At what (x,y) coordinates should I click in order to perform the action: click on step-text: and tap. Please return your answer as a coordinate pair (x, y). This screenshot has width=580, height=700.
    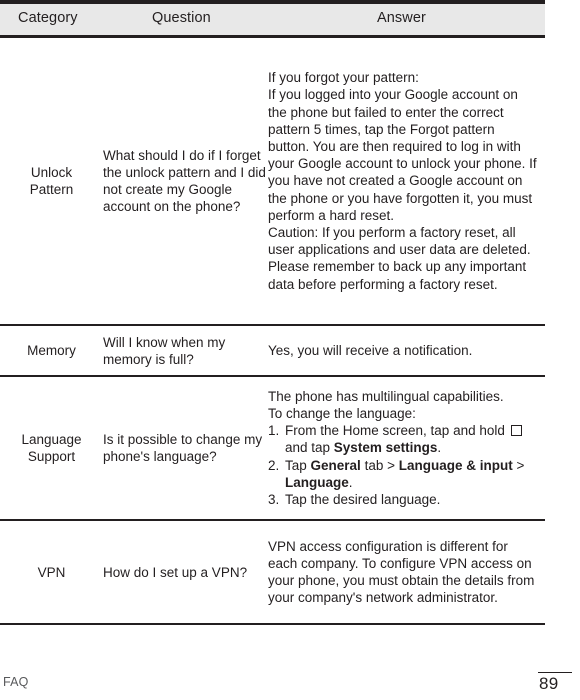
    Looking at the image, I should click on (309, 448).